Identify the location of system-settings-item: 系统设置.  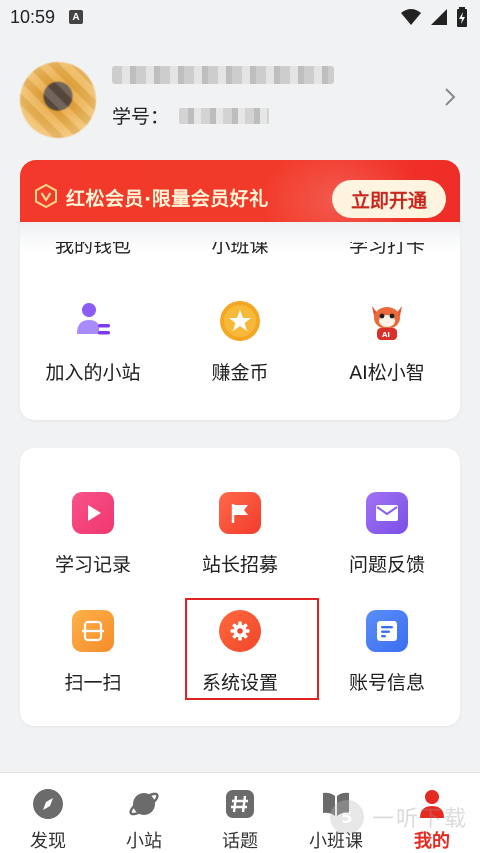
(240, 652).